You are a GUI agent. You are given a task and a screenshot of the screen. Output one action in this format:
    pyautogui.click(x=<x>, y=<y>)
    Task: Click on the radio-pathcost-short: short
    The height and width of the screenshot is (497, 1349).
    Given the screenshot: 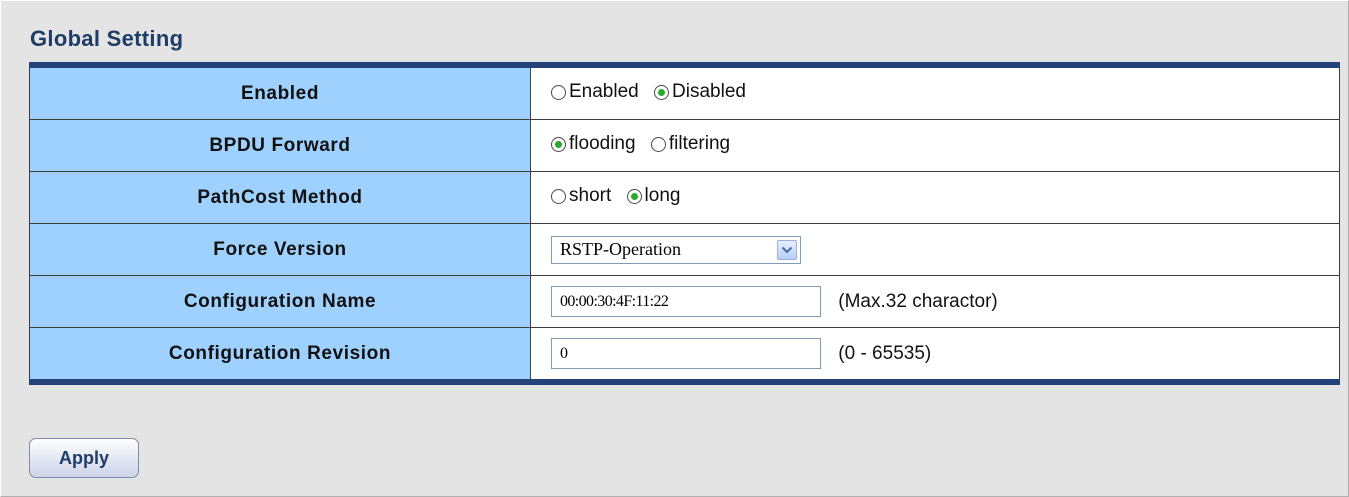 What is the action you would take?
    pyautogui.click(x=581, y=196)
    